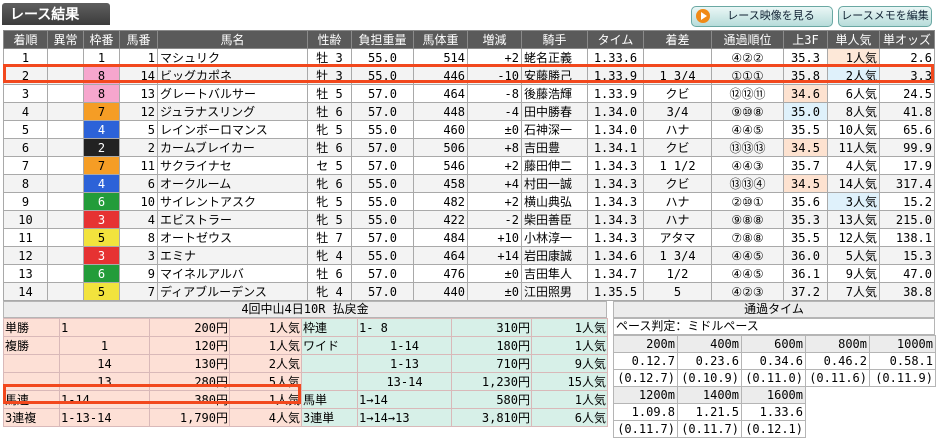 This screenshot has height=445, width=938. What do you see at coordinates (805, 75) in the screenshot?
I see `last-3f: 35.8` at bounding box center [805, 75].